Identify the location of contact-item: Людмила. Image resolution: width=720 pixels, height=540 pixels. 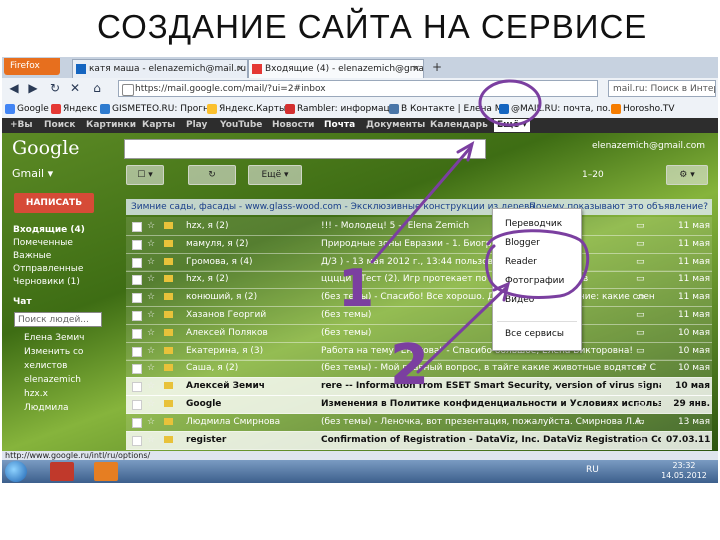
(46, 408).